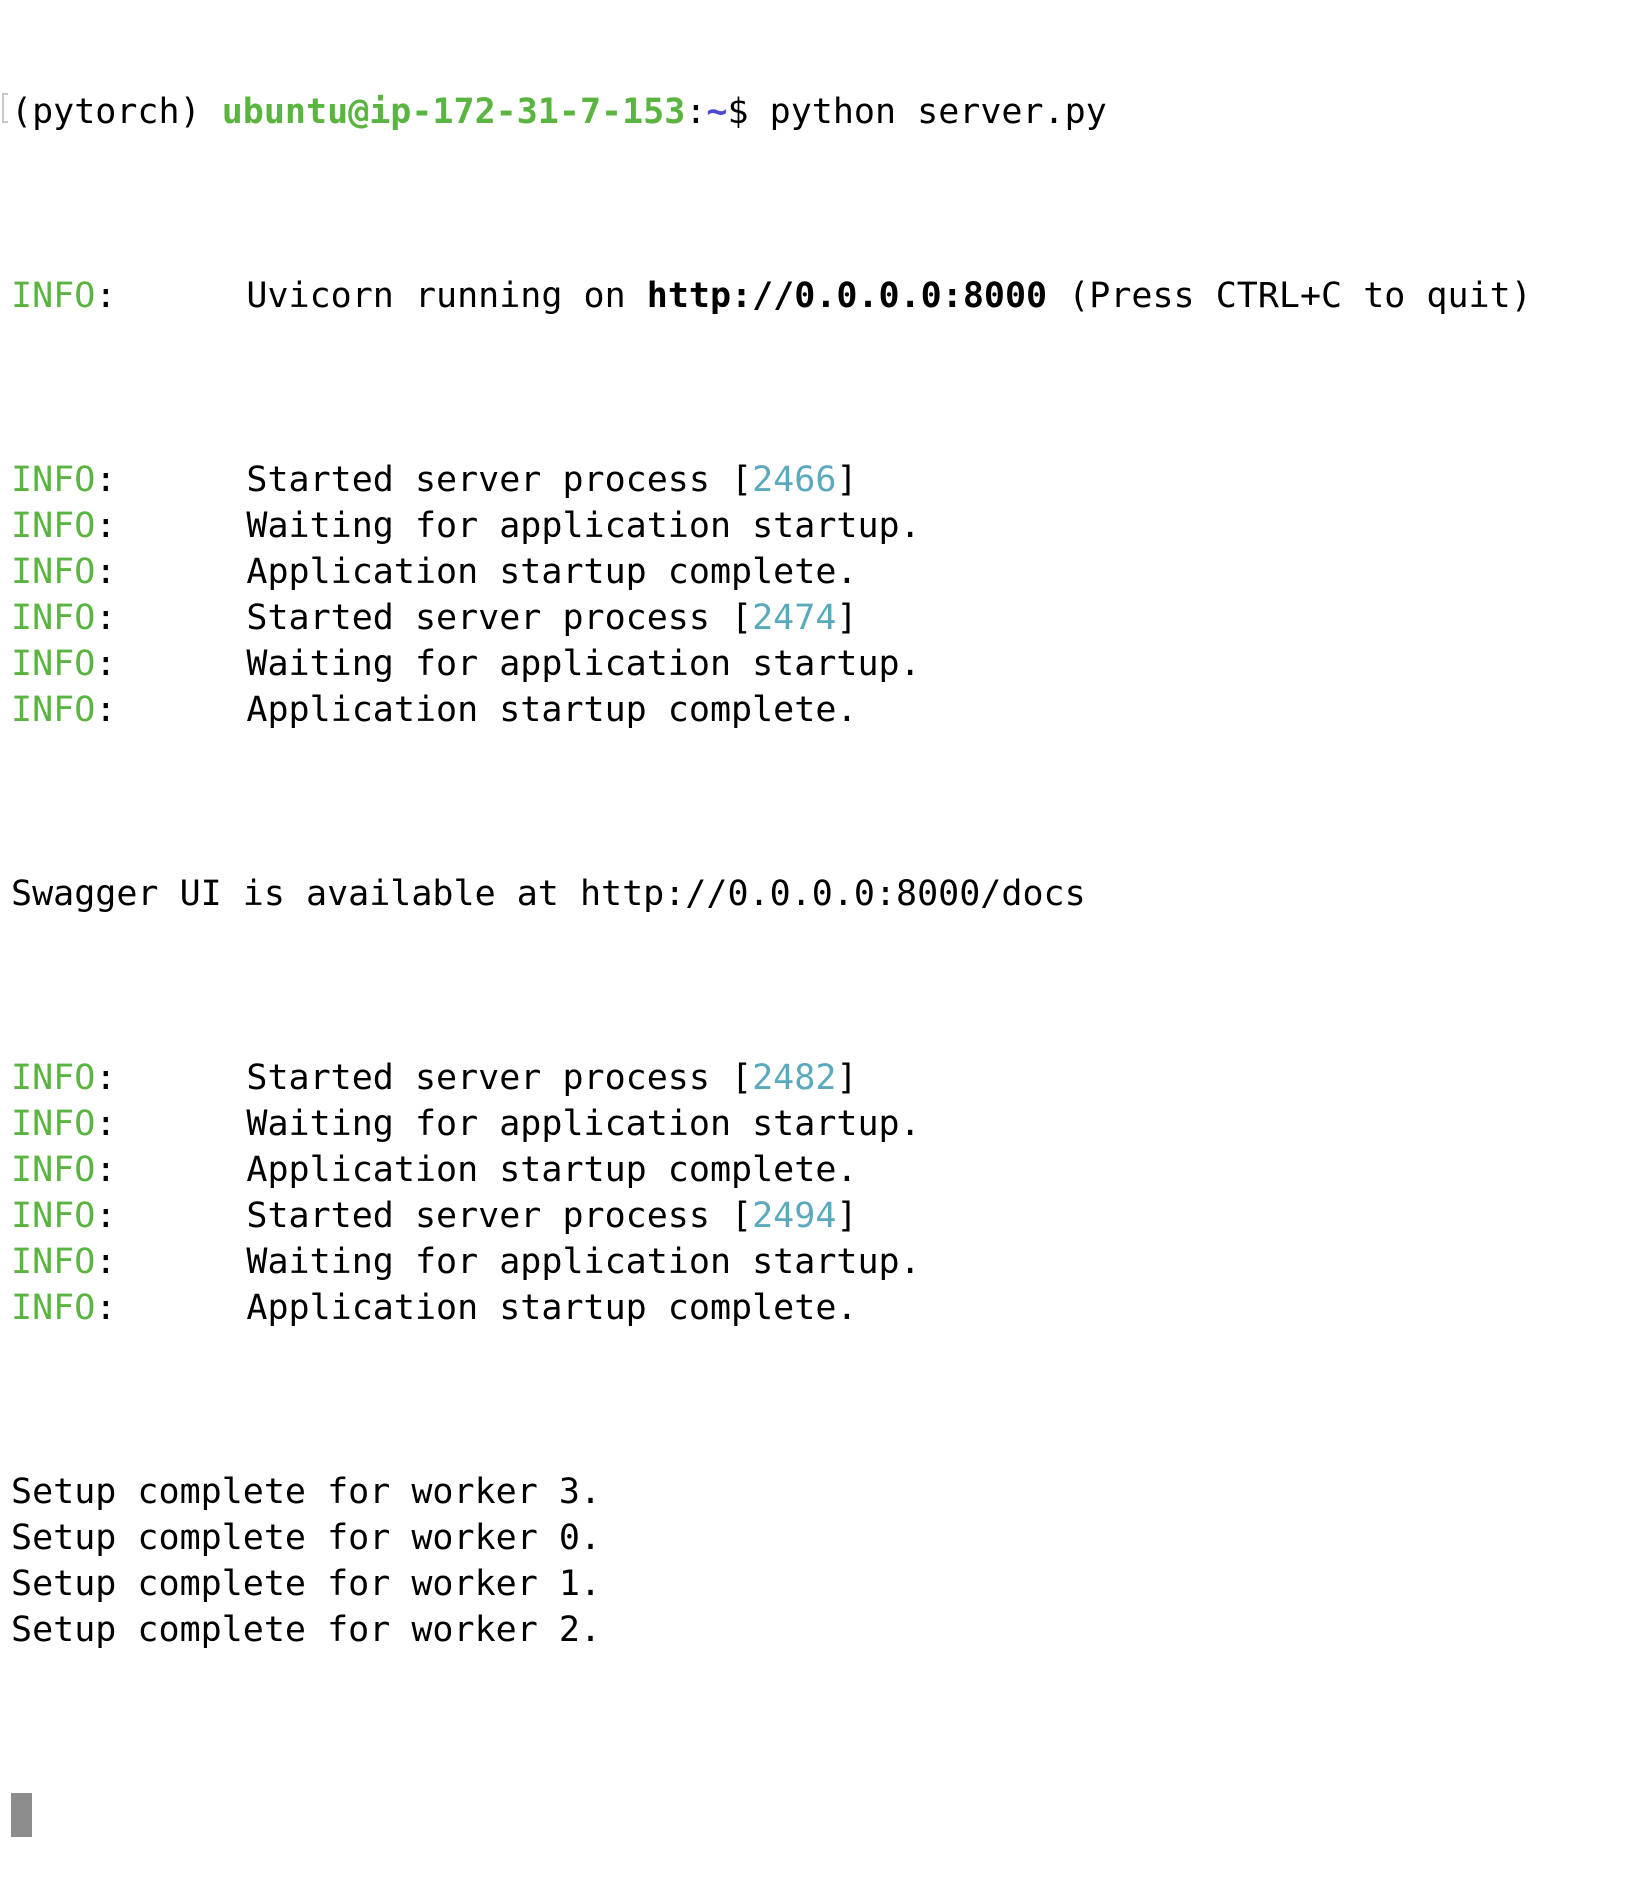  Describe the element at coordinates (696, 112) in the screenshot. I see `prompt-colon: :` at that location.